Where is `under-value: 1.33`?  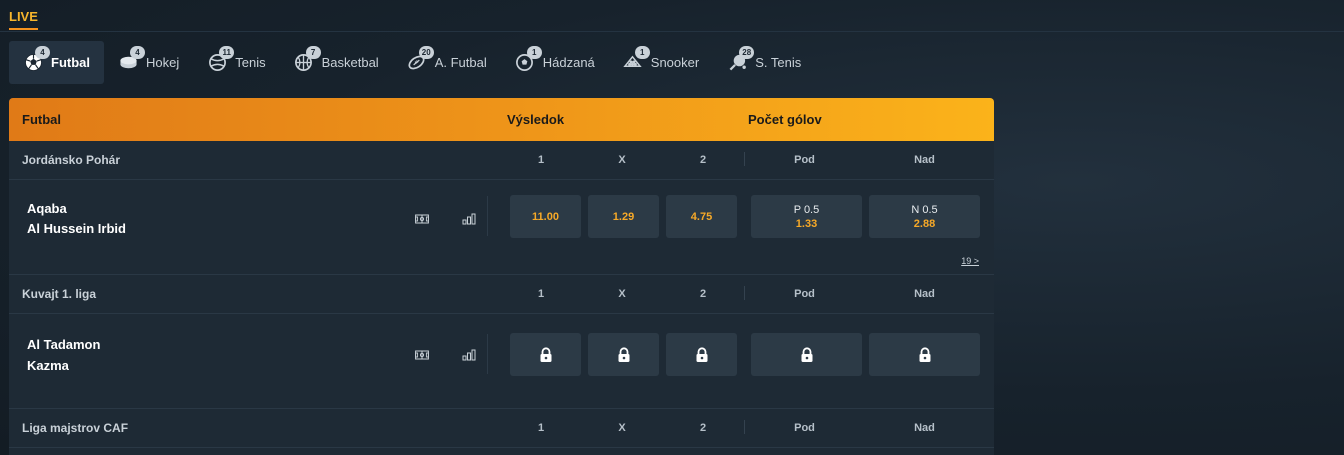 under-value: 1.33 is located at coordinates (806, 223).